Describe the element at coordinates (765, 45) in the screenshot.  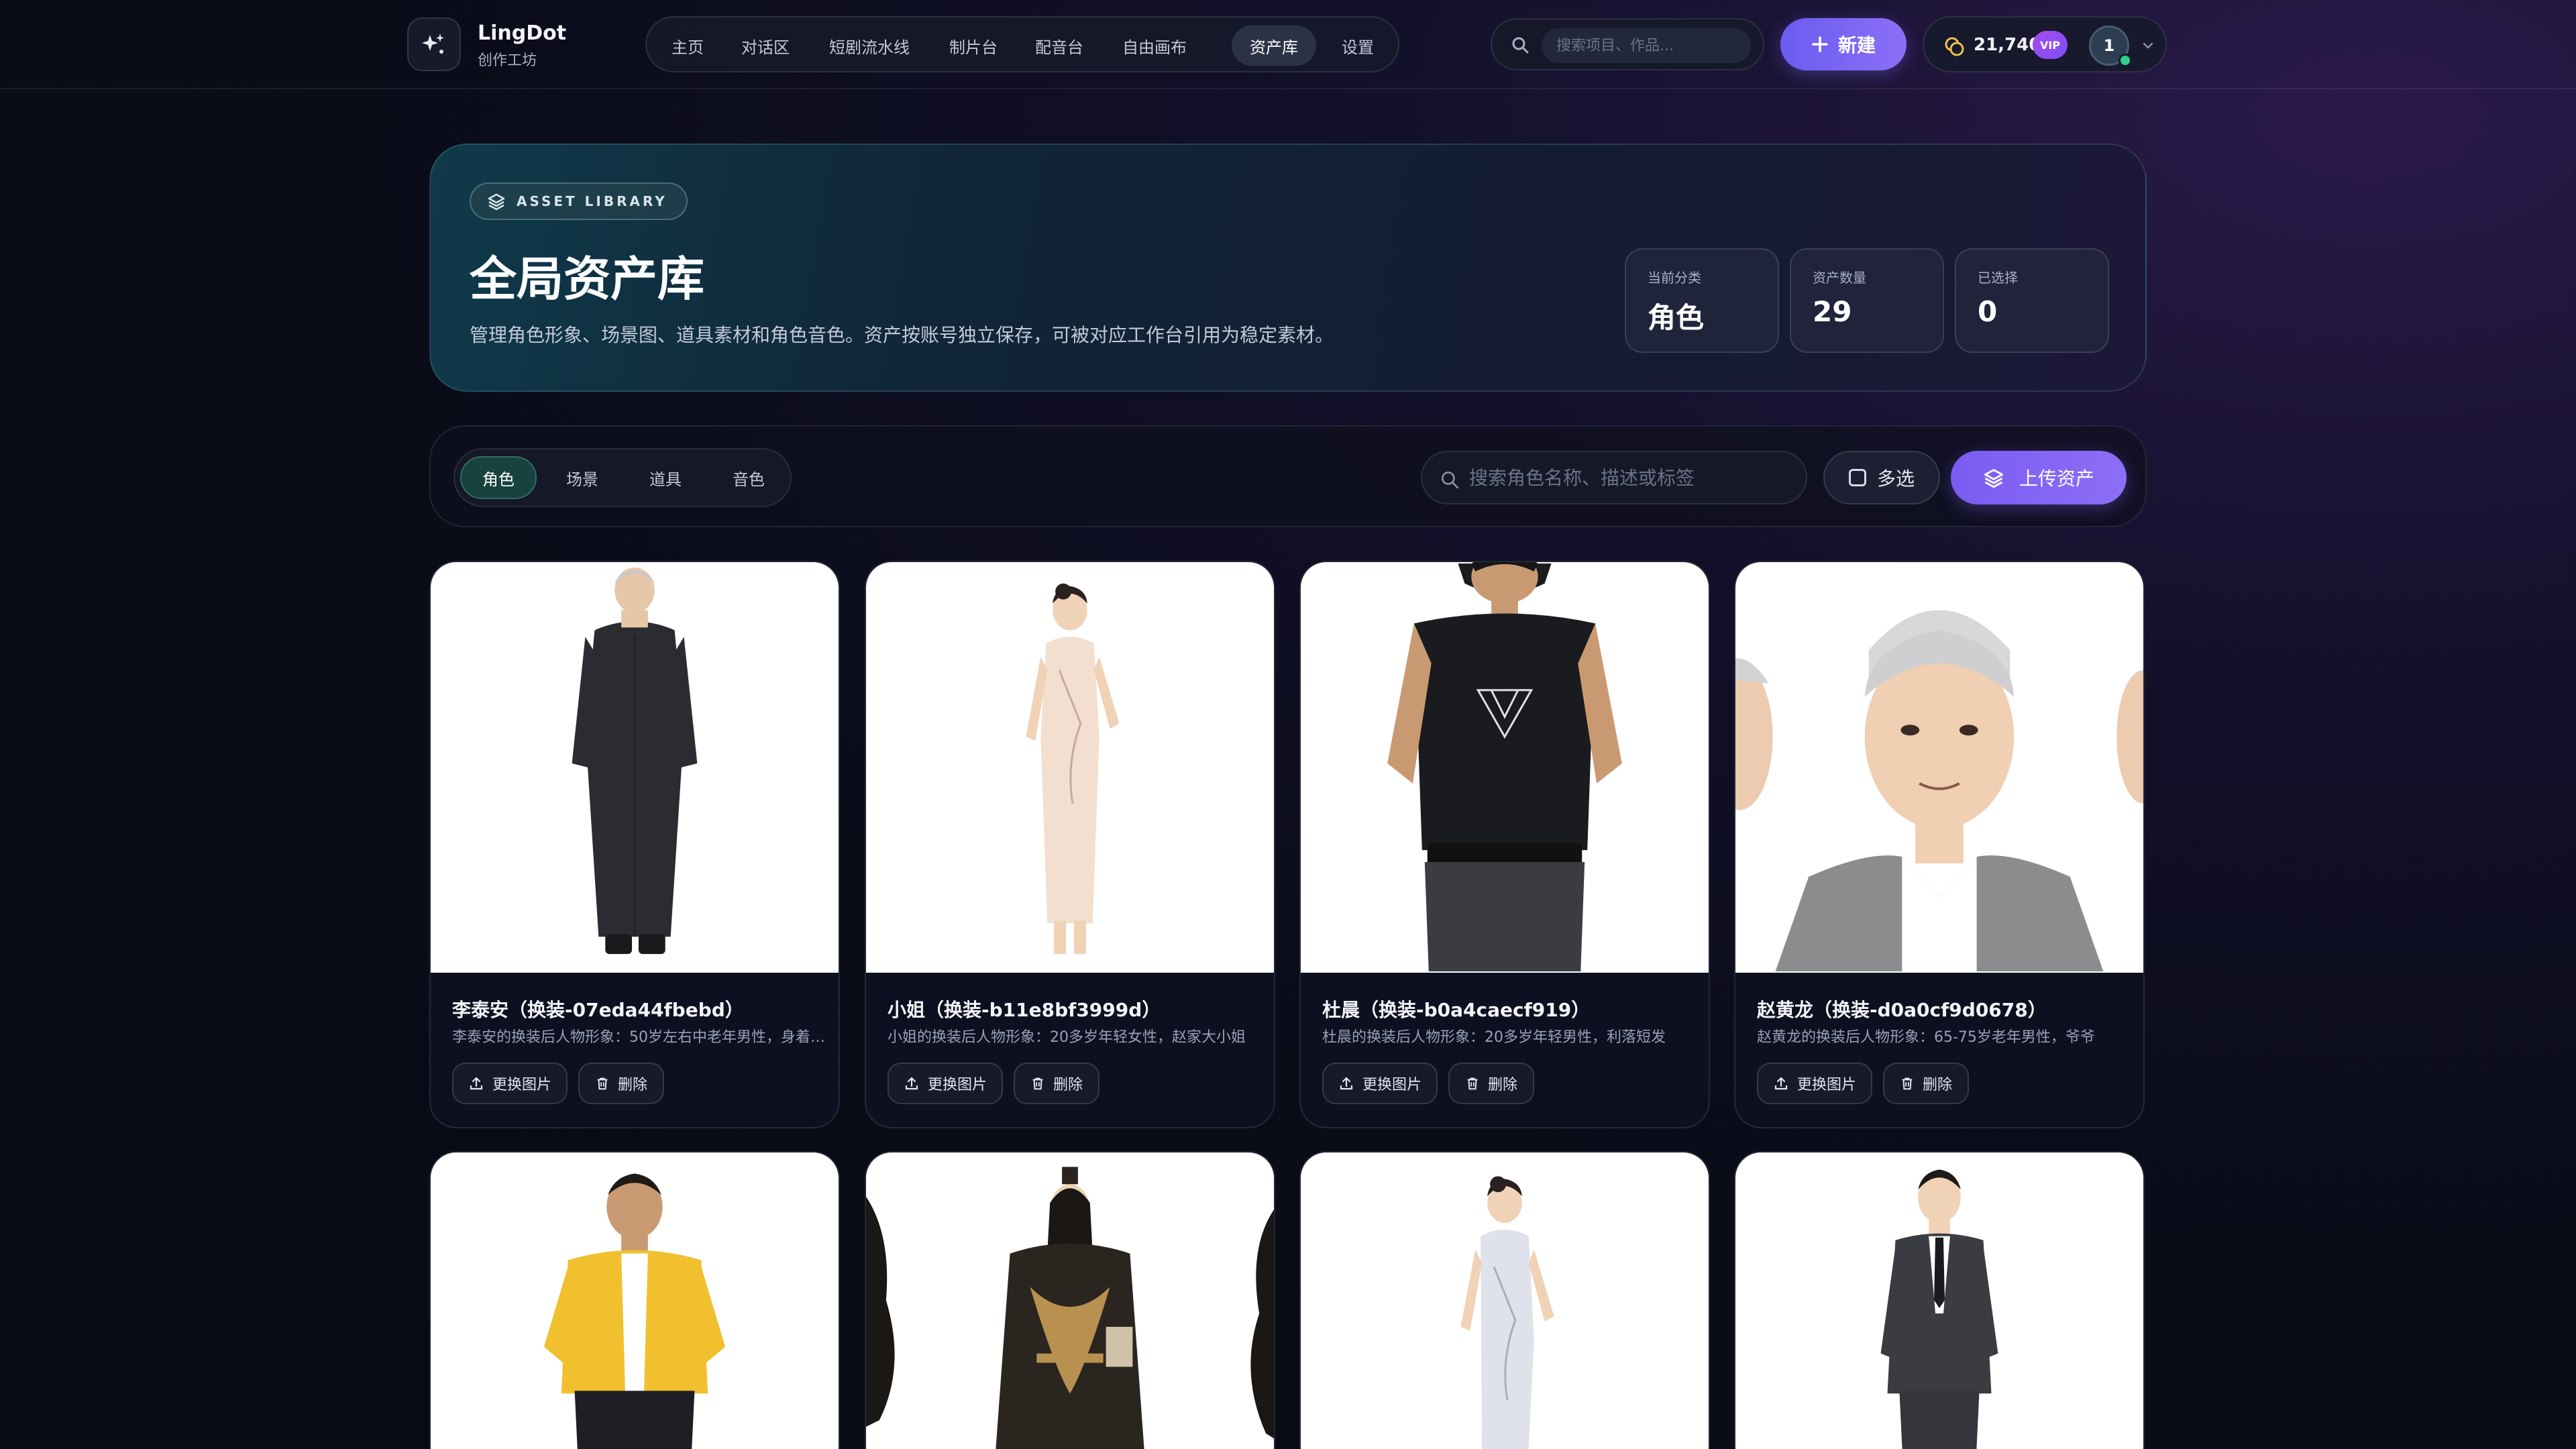
I see `nav-item-chat: 对话区` at that location.